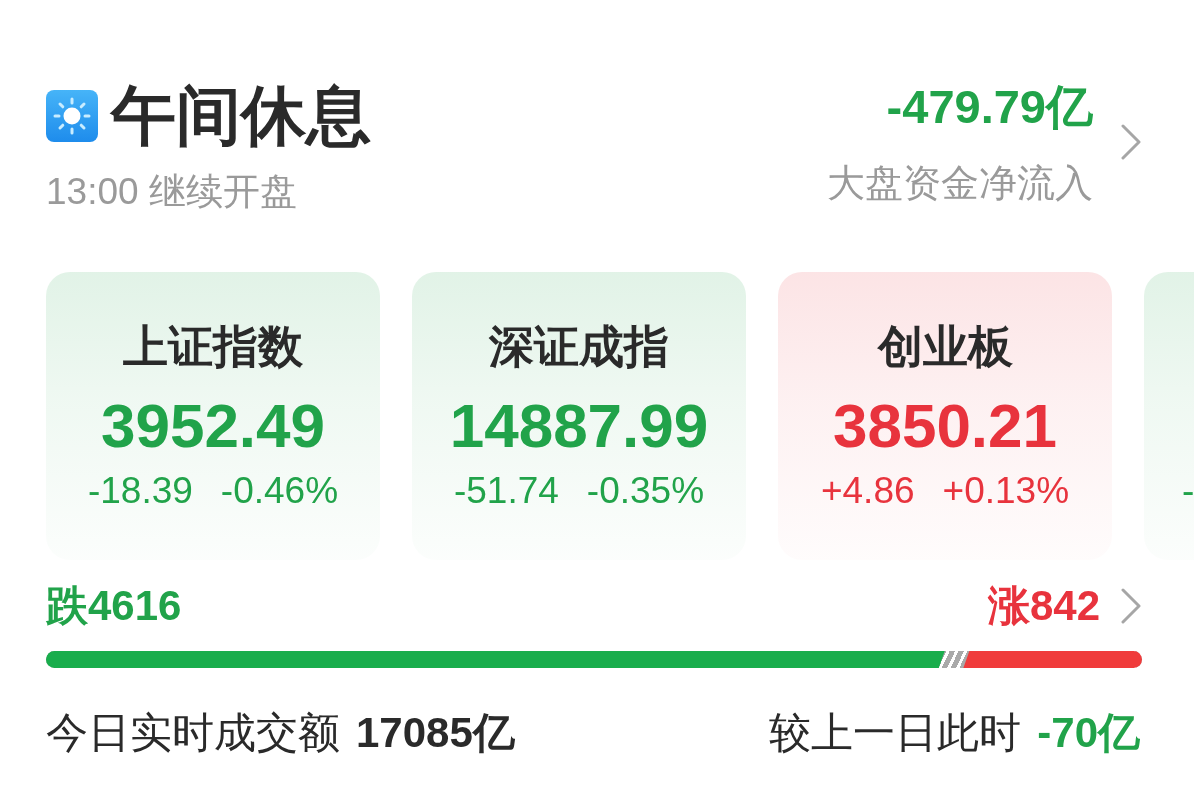  Describe the element at coordinates (114, 606) in the screenshot. I see `decliners-count: 跌4616` at that location.